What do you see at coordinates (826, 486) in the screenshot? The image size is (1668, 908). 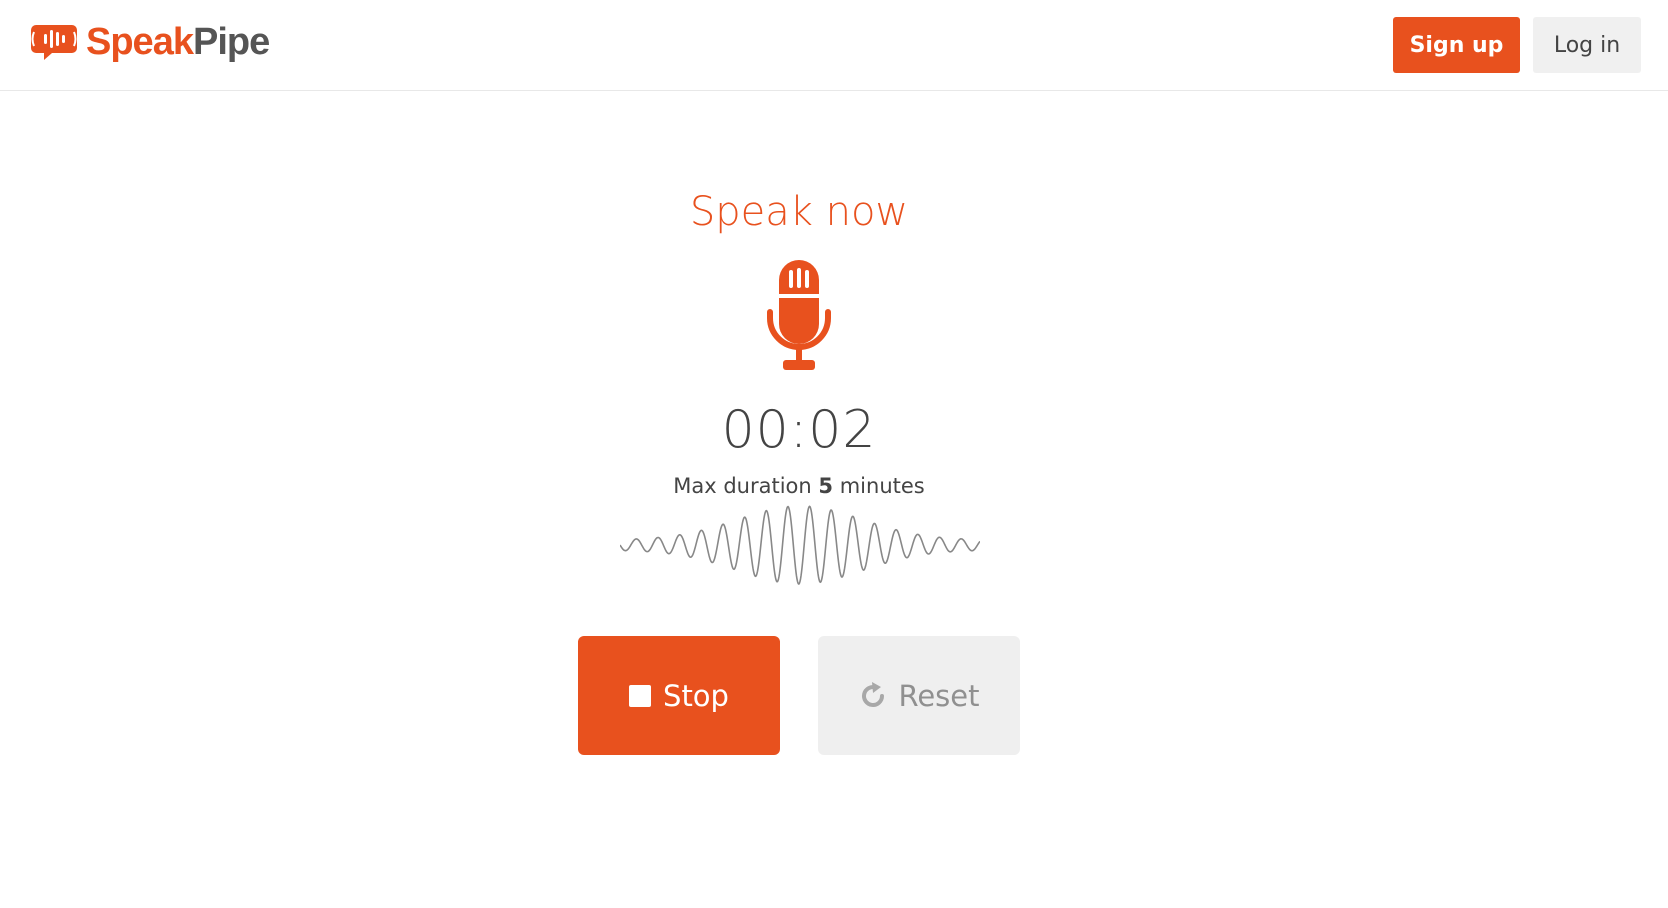 I see `max-duration-value: 5` at bounding box center [826, 486].